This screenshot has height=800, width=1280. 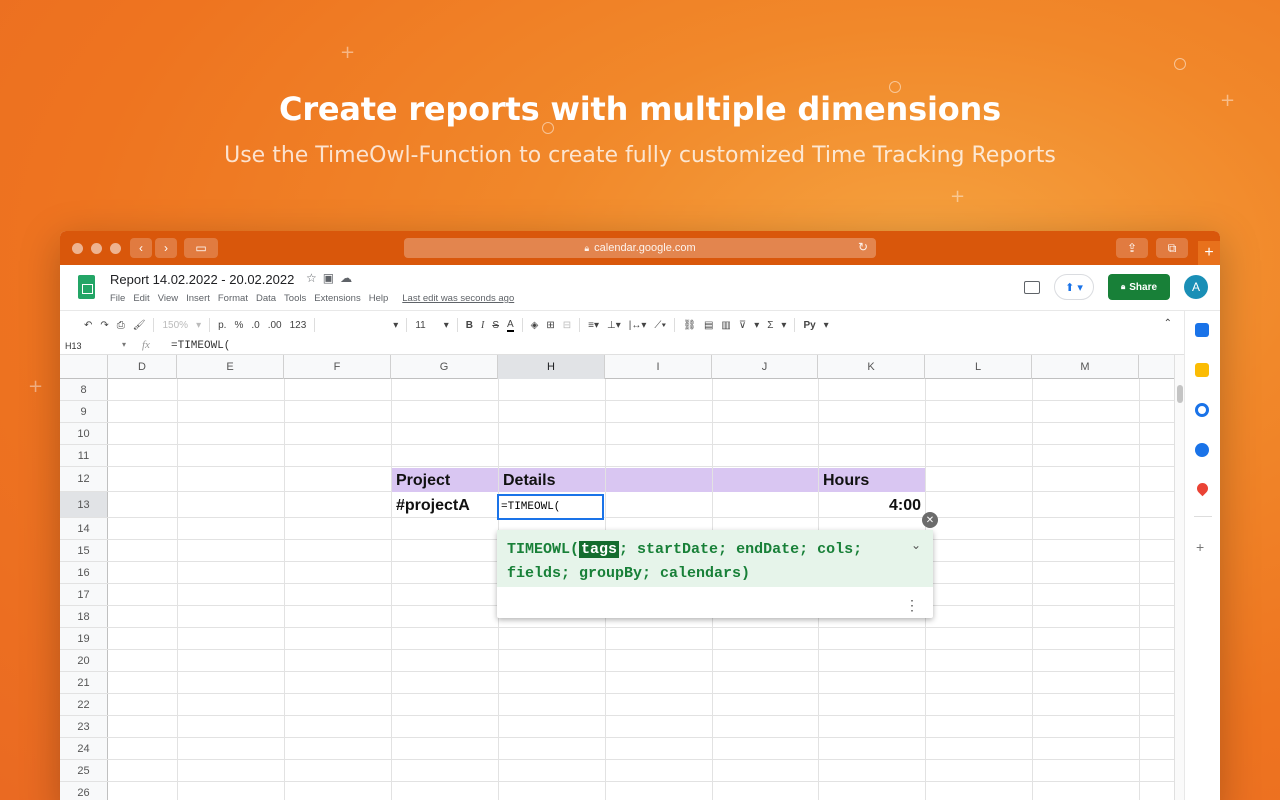 What do you see at coordinates (200, 346) in the screenshot?
I see `formula-input: =TIMEOWL(` at bounding box center [200, 346].